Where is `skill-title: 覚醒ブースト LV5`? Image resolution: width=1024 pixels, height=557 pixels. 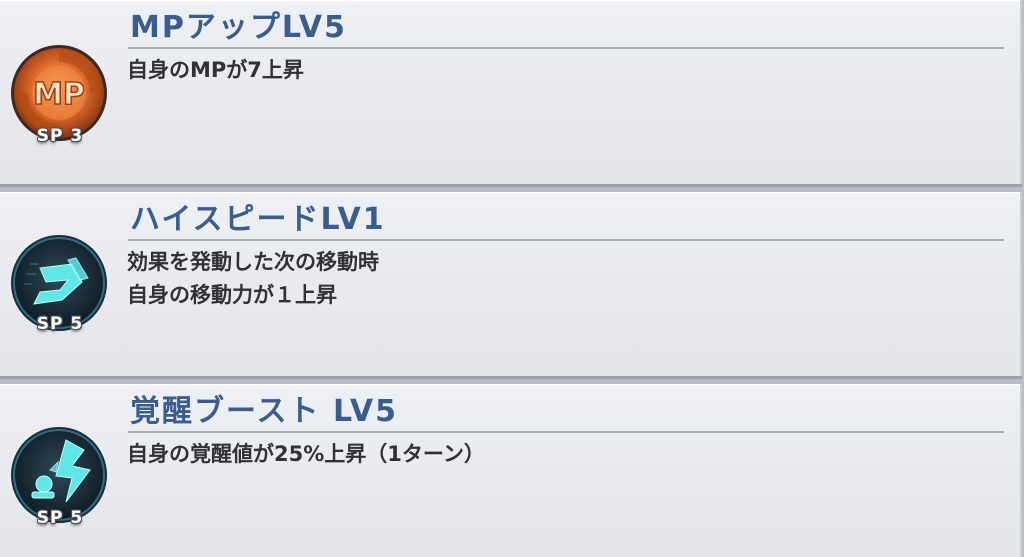 skill-title: 覚醒ブースト LV5 is located at coordinates (264, 411).